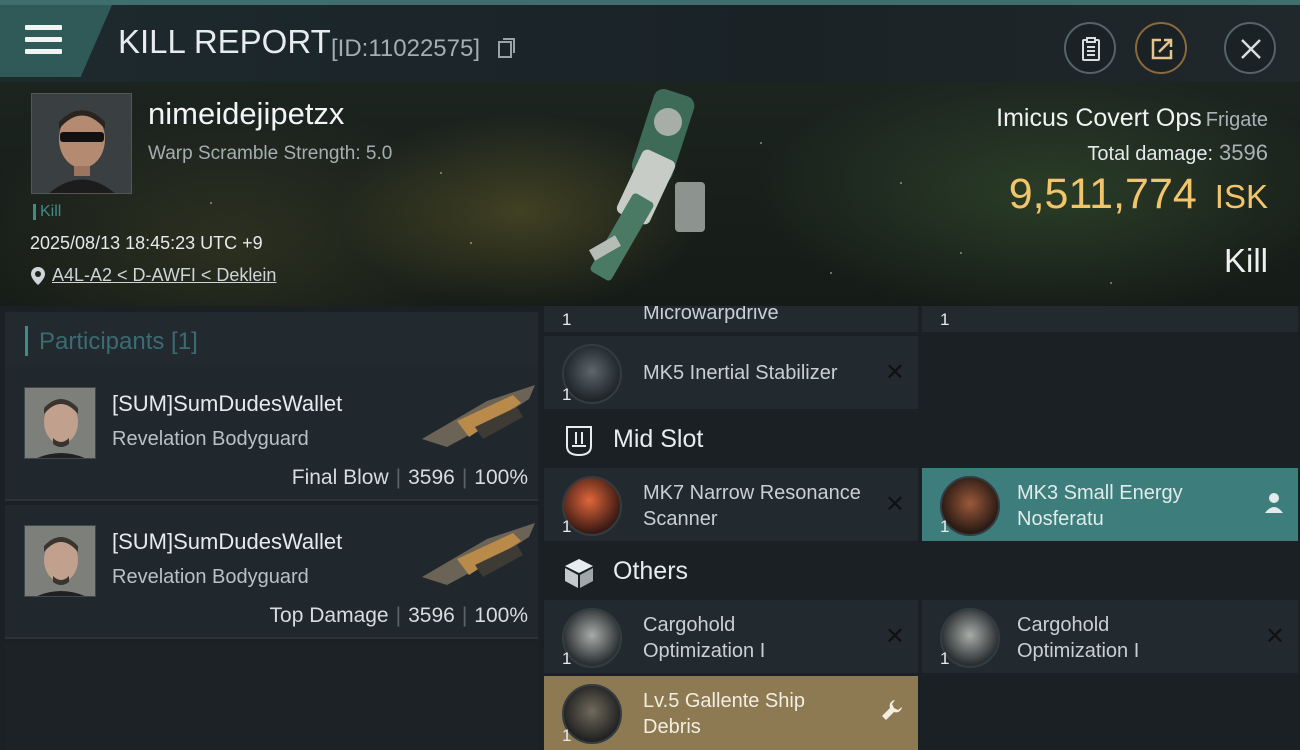  I want to click on participant-stats: Top Damage | 3596 | 100%, so click(399, 616).